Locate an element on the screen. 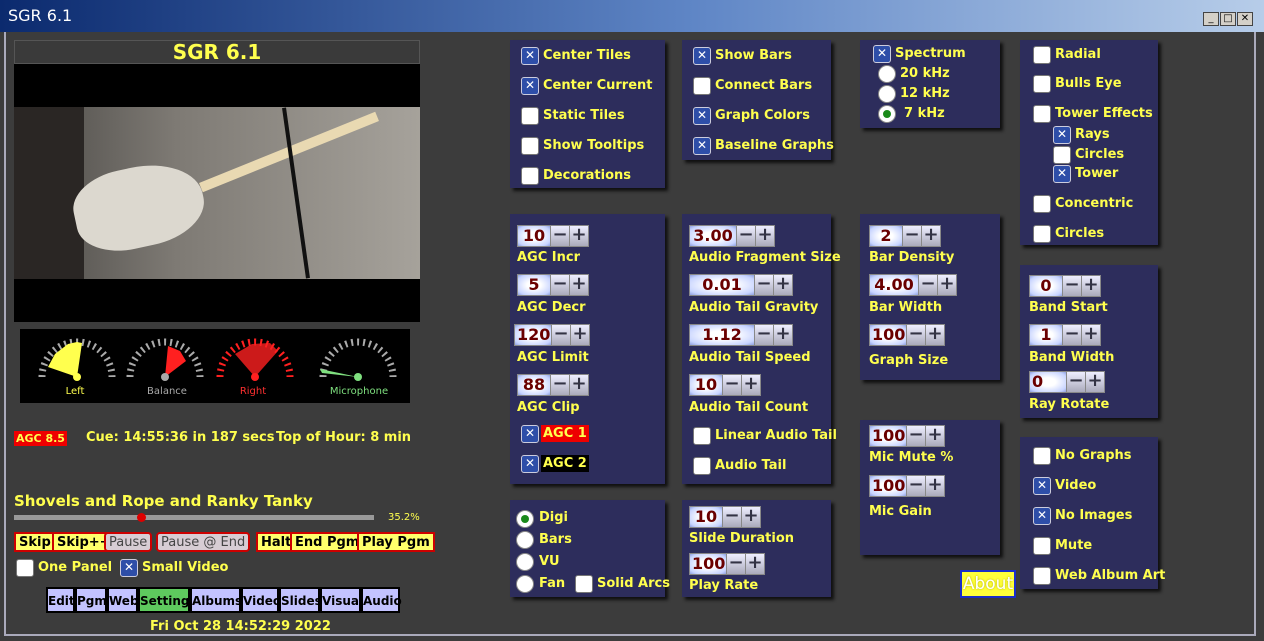 Image resolution: width=1264 pixels, height=641 pixels. radio-bars is located at coordinates (525, 540).